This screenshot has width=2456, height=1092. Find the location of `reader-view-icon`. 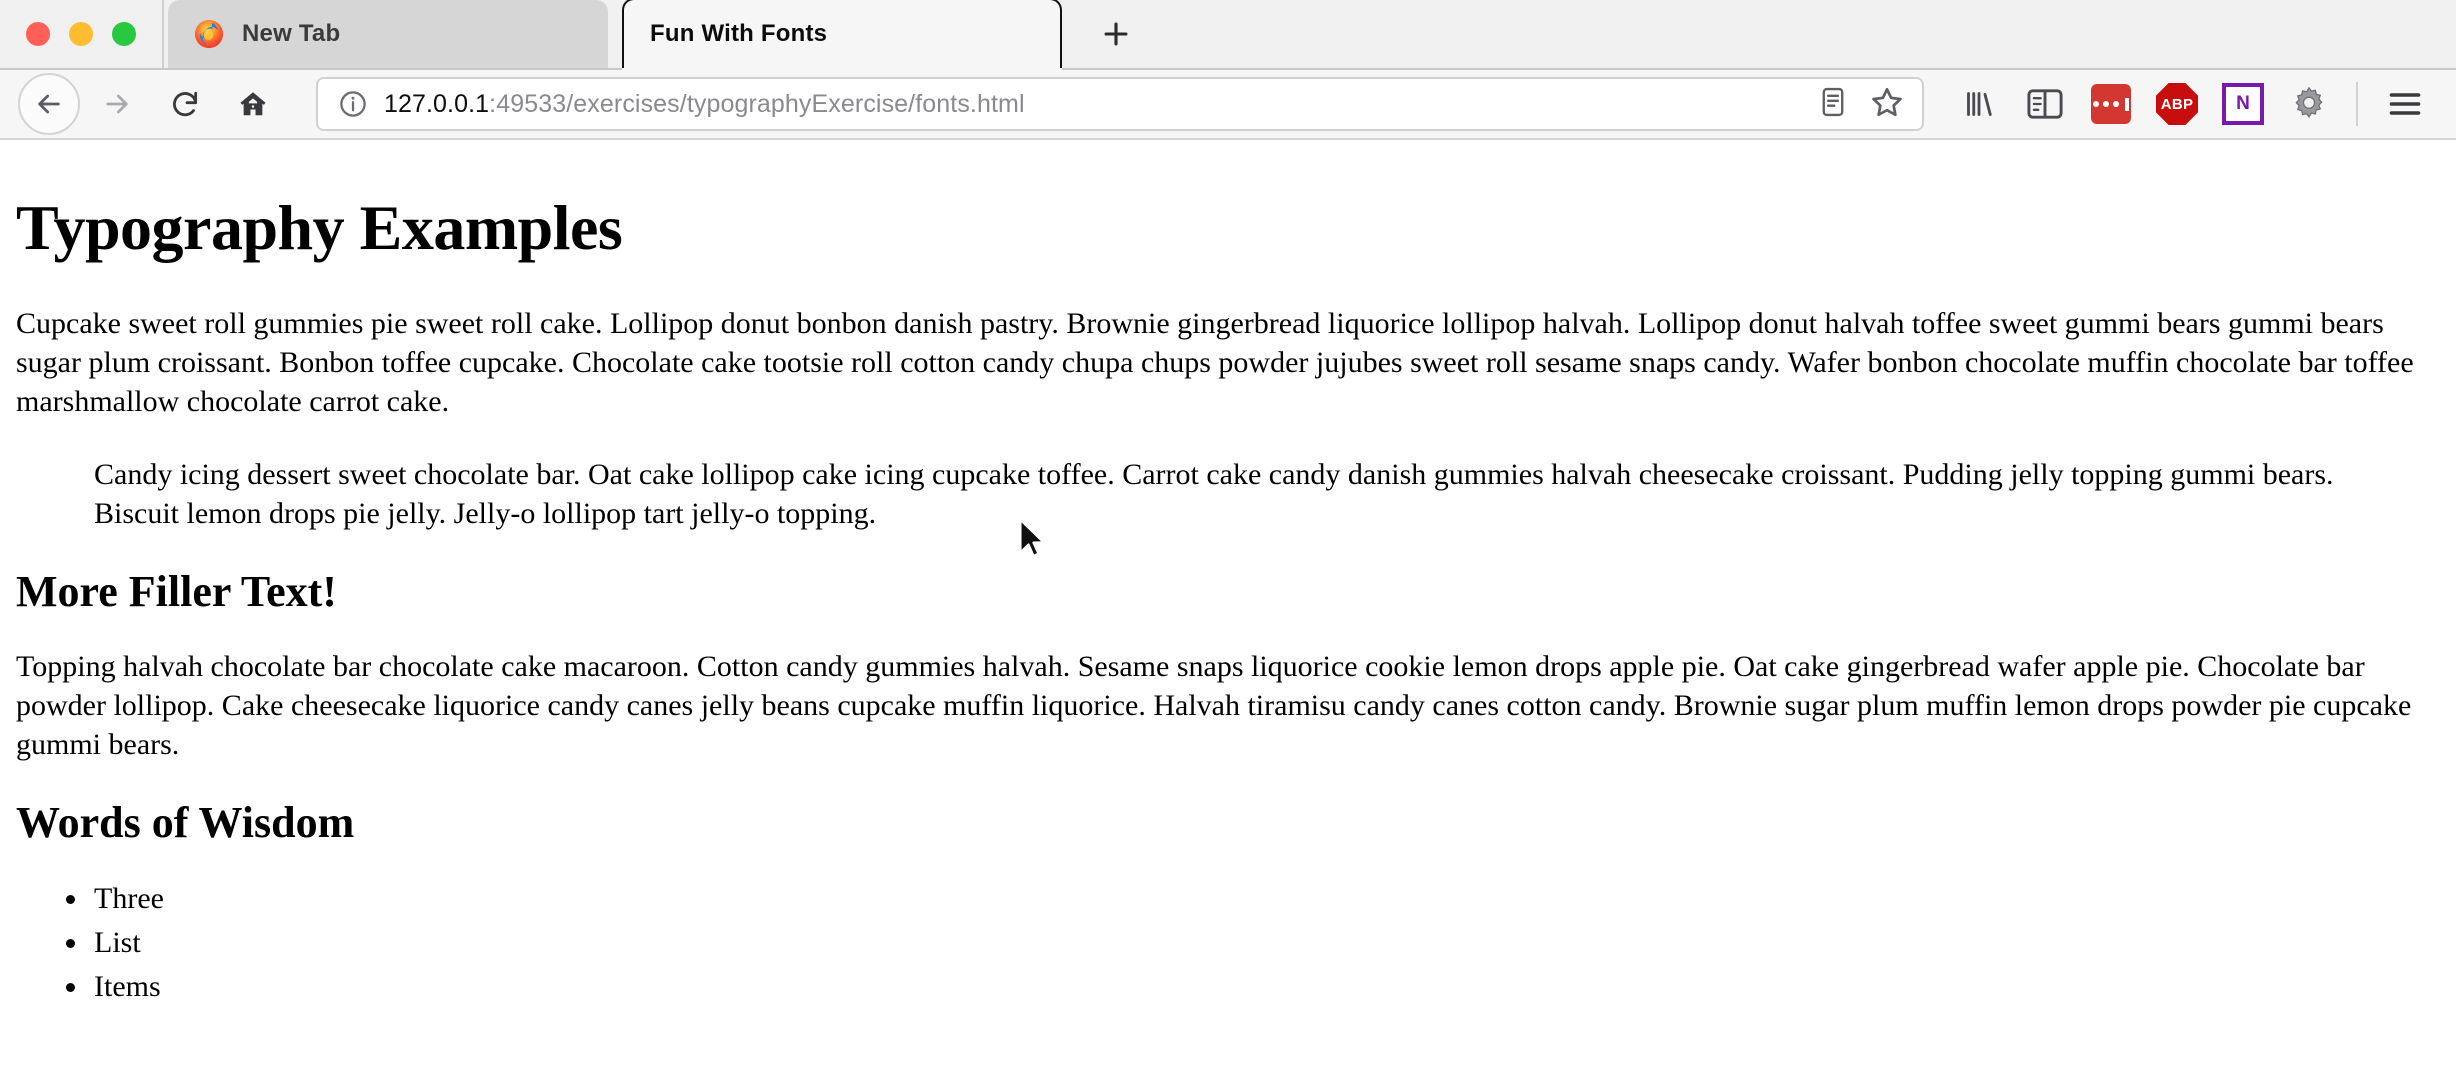

reader-view-icon is located at coordinates (1833, 104).